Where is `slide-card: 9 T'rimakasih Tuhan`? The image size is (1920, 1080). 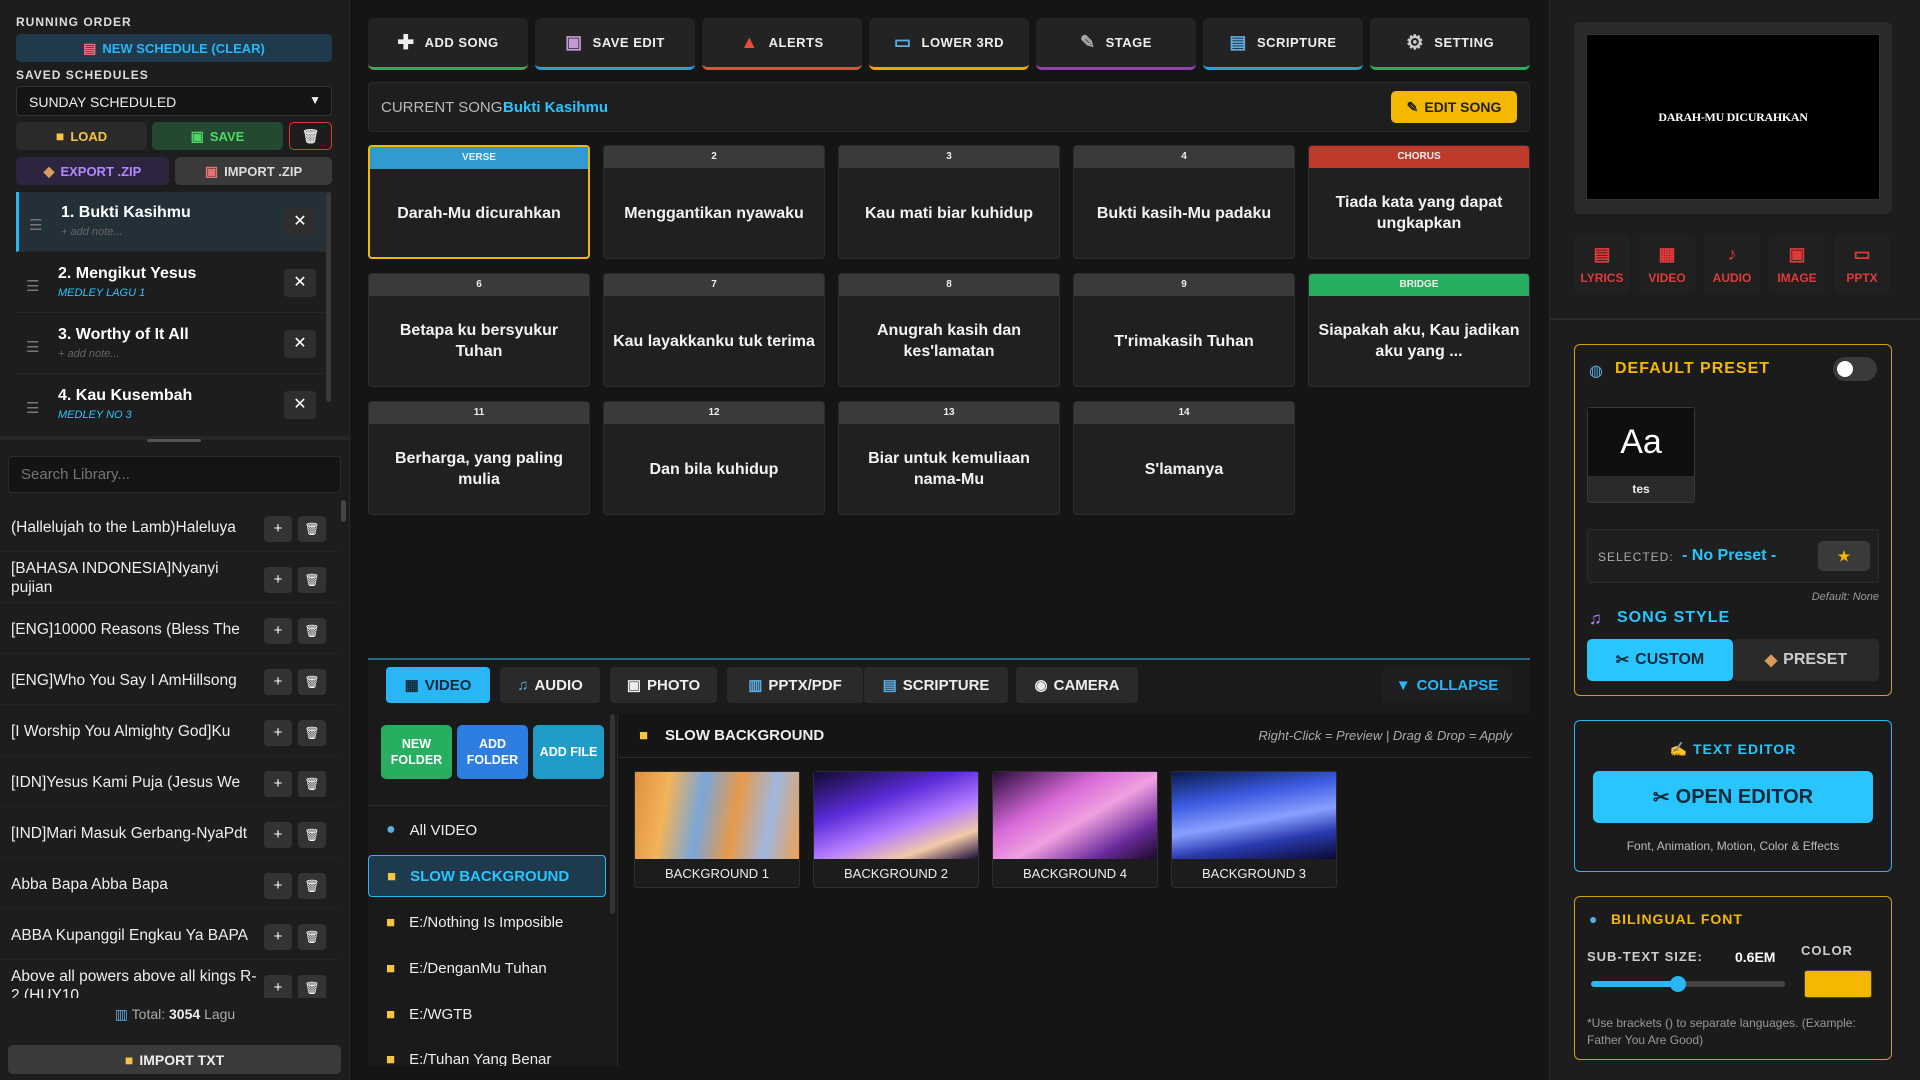
slide-card: 9 T'rimakasih Tuhan is located at coordinates (1184, 330).